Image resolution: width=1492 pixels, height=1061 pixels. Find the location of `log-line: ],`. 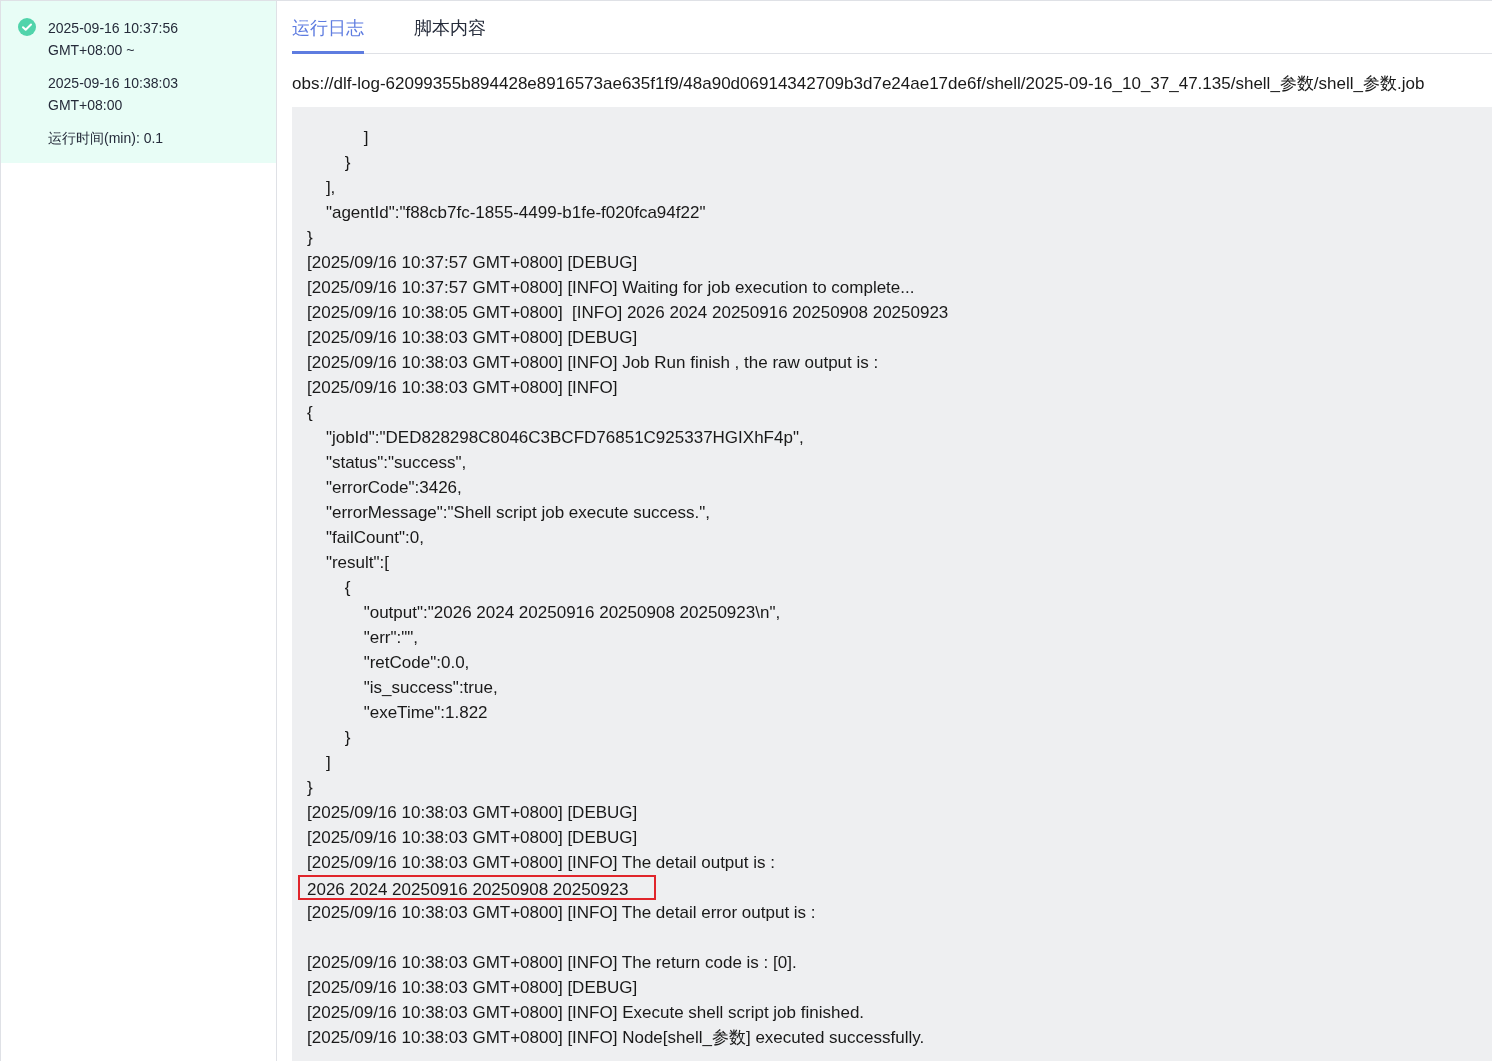

log-line: ], is located at coordinates (330, 188).